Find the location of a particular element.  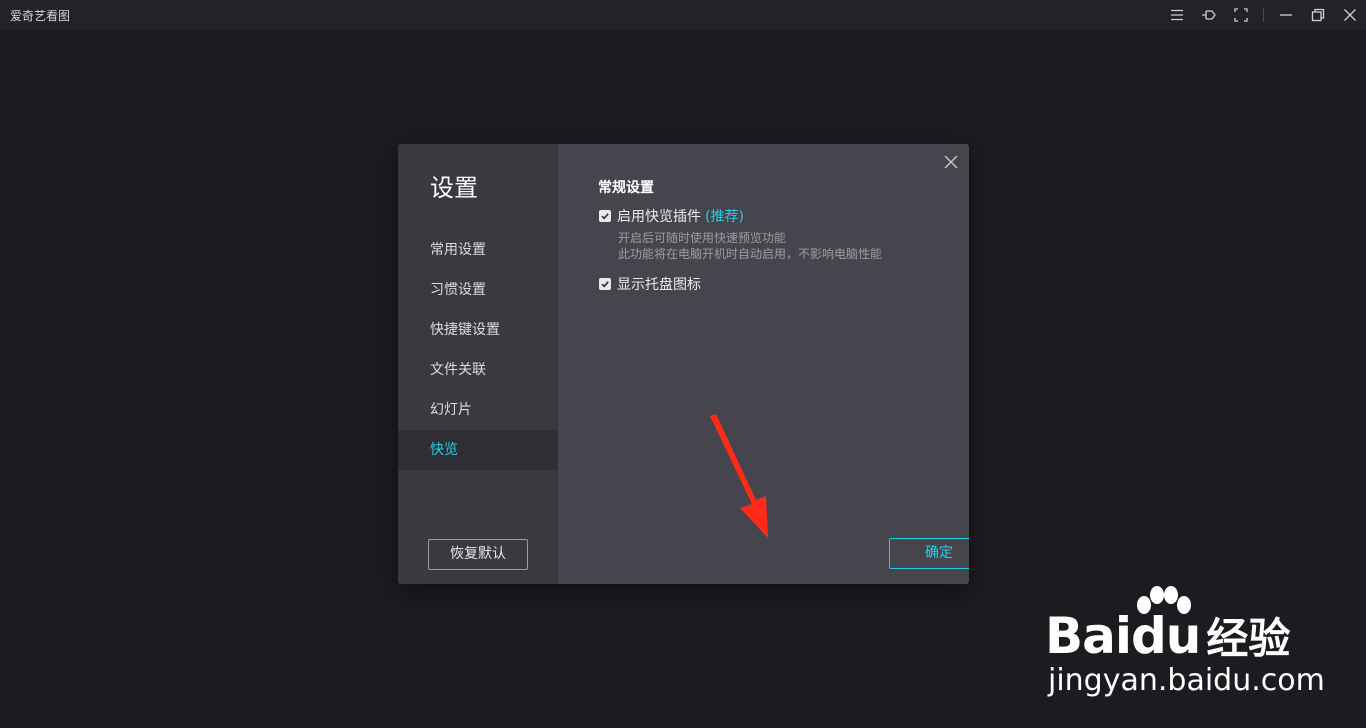

watermark-url: jingyan.baidu.com is located at coordinates (1186, 680).